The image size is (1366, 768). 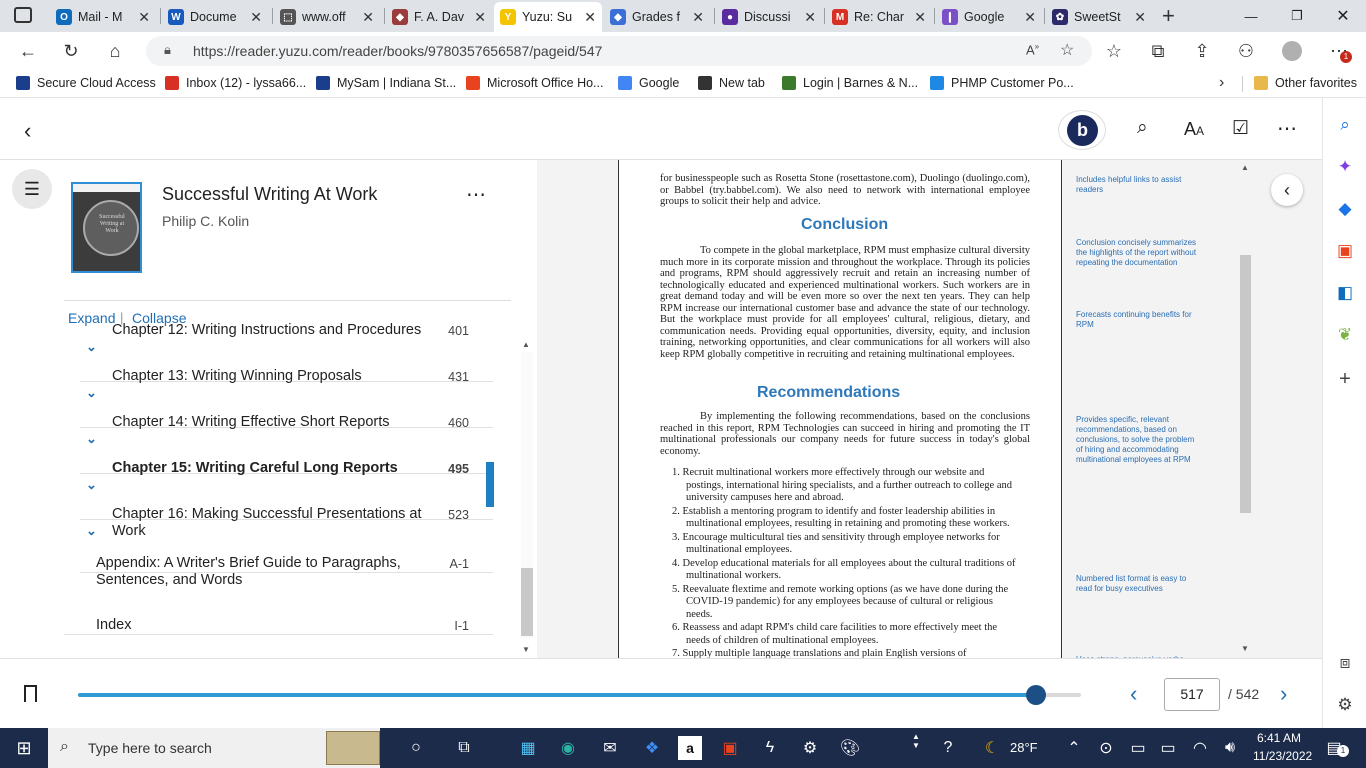 What do you see at coordinates (1192, 694) in the screenshot?
I see `page-number-input: 517` at bounding box center [1192, 694].